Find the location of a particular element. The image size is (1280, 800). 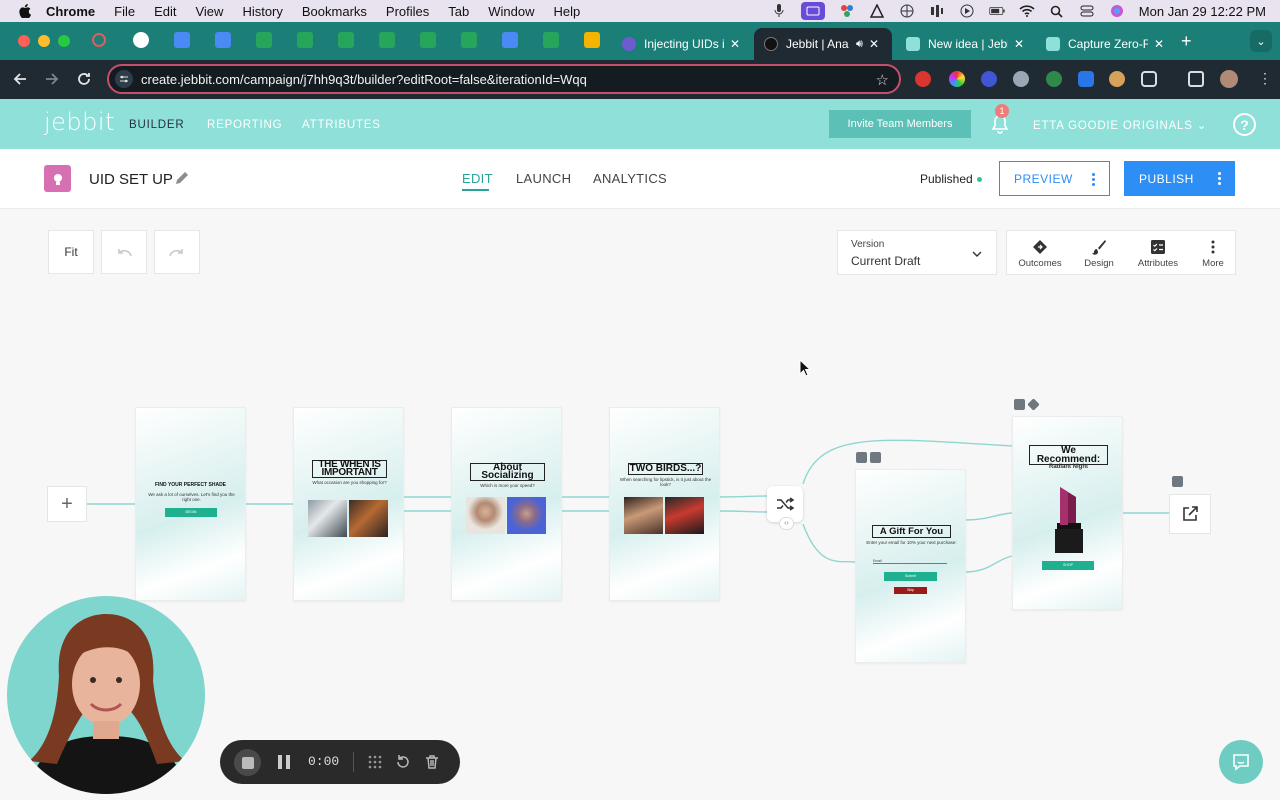

account-menu: ETTA GOODIE ORIGINALS ⌄ is located at coordinates (1120, 125).